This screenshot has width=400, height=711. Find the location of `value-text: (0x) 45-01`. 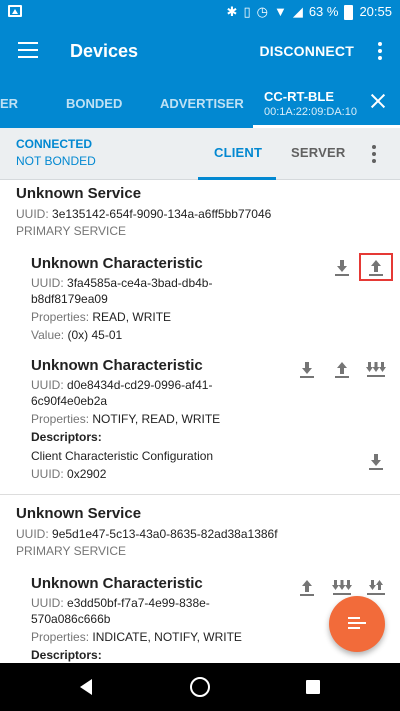

value-text: (0x) 45-01 is located at coordinates (95, 335).